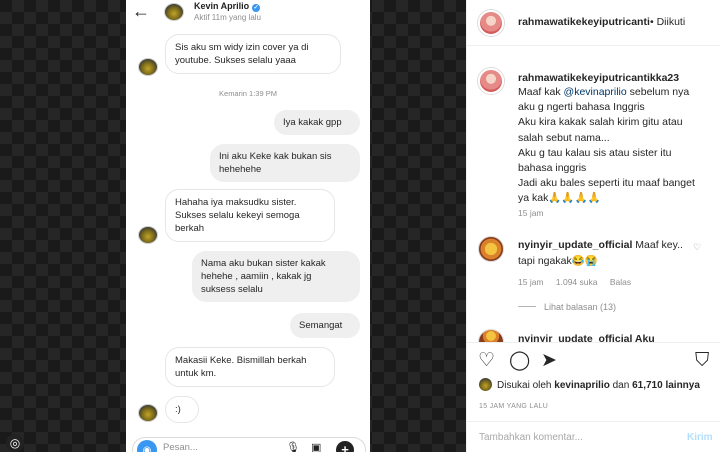 This screenshot has height=452, width=720. I want to click on message-bubble: :), so click(182, 409).